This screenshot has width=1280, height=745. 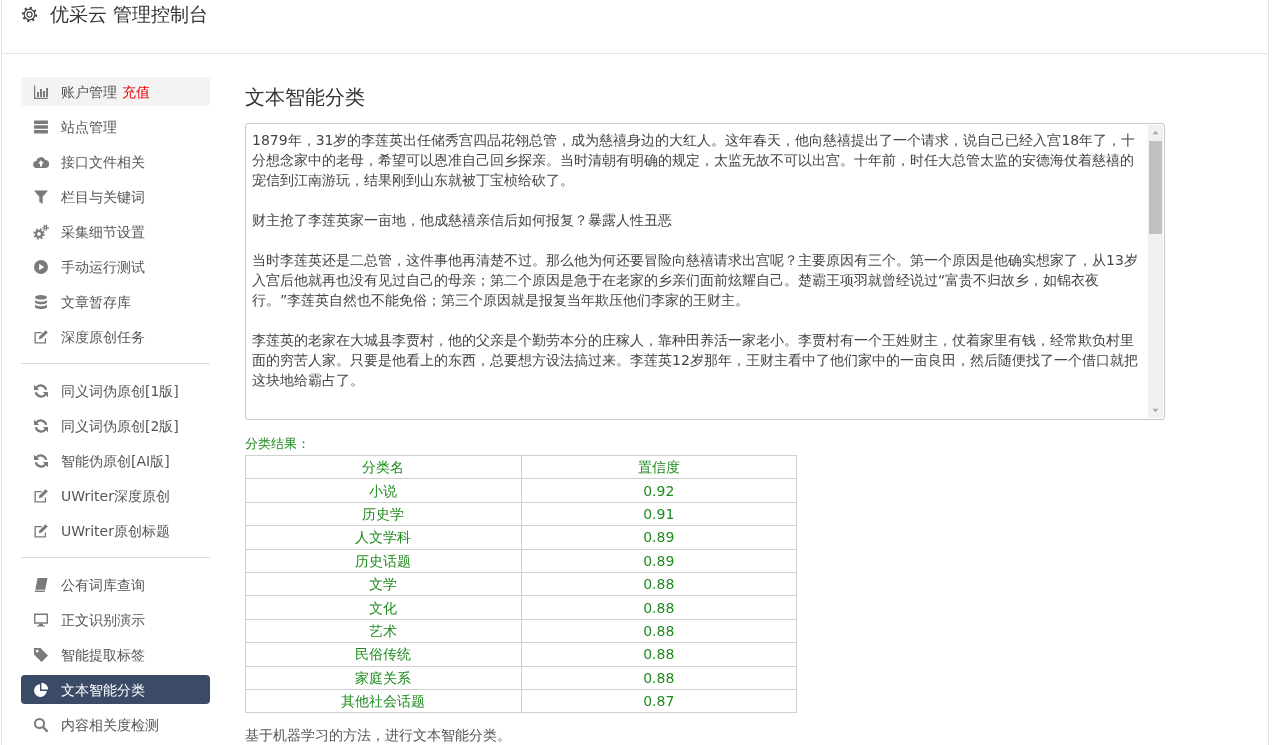 I want to click on sidebar-item: 同义词伪原创[2版], so click(x=115, y=425).